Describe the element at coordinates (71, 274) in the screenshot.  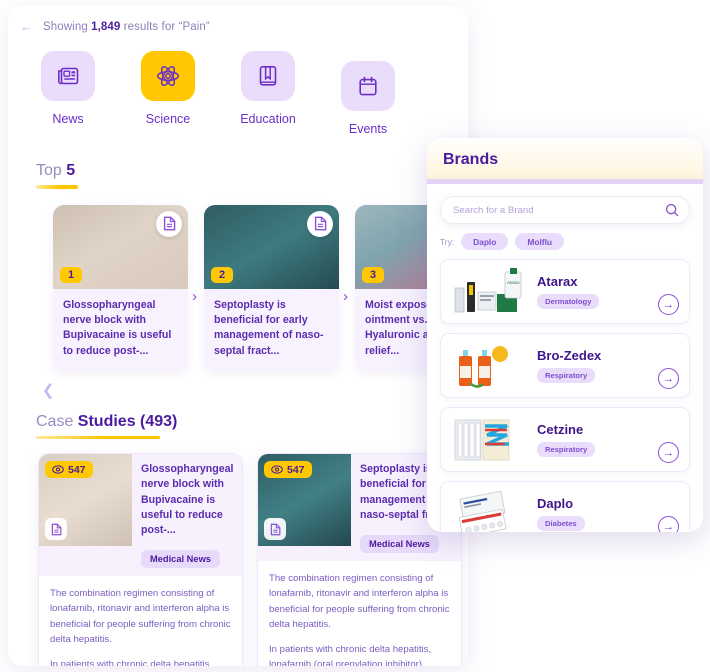
I see `rank-badge: 1` at that location.